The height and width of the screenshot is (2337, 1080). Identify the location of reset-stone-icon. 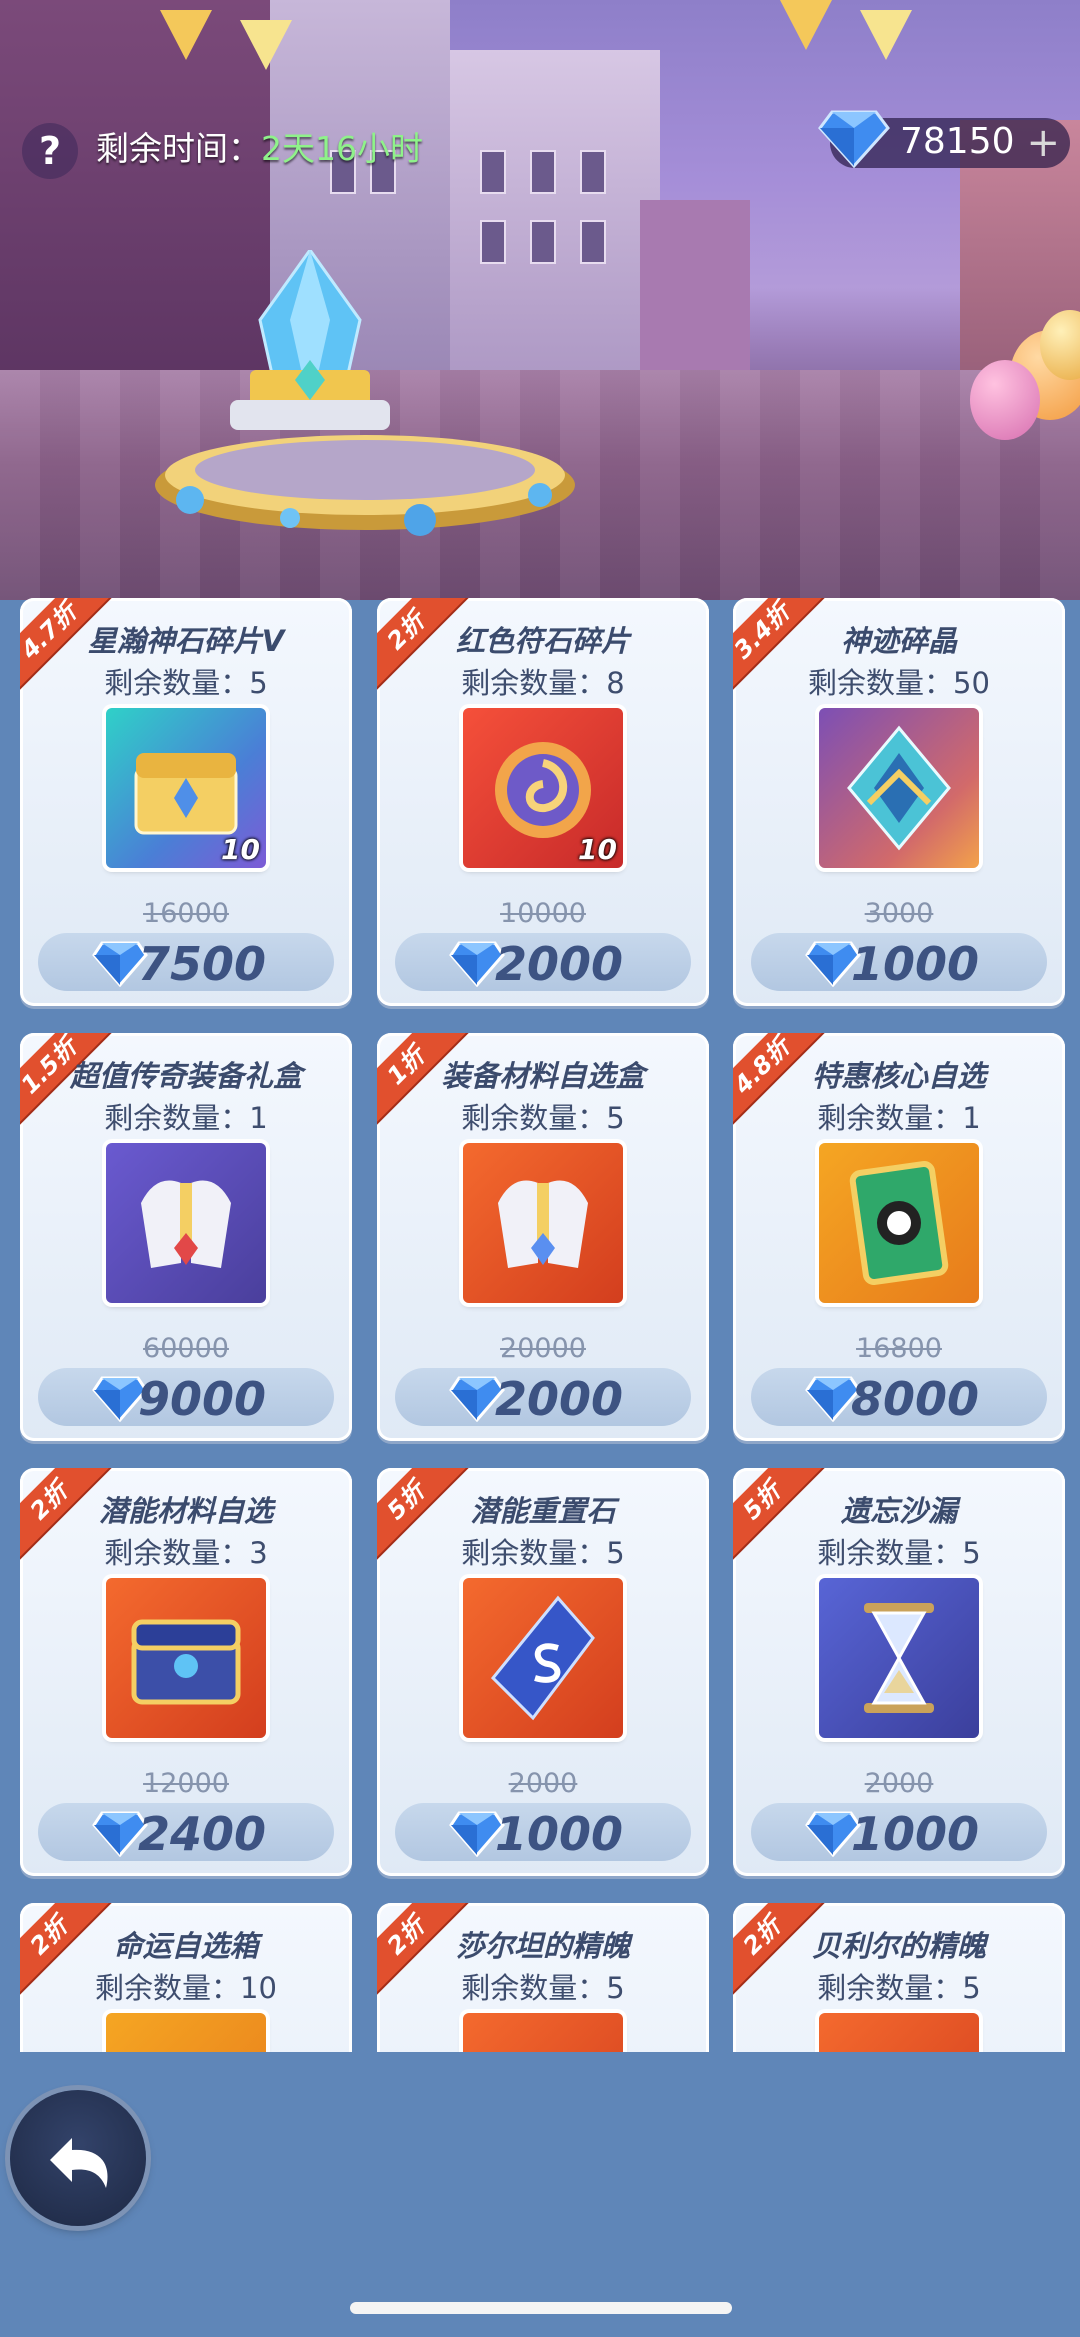
(543, 1658).